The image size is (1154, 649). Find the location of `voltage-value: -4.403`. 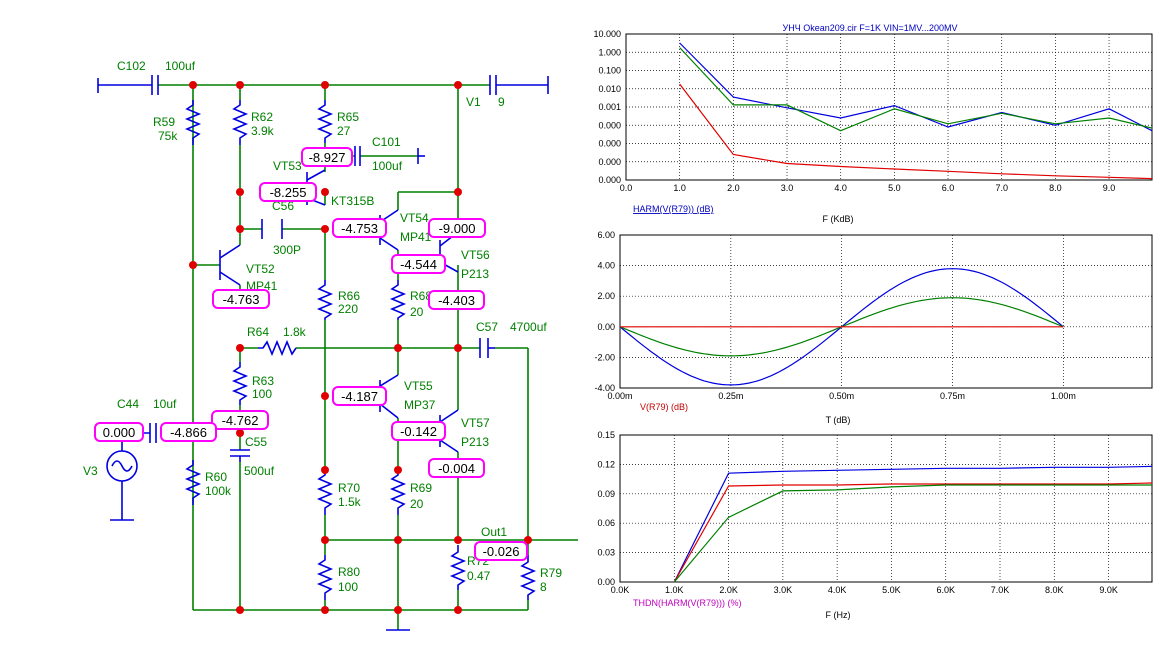

voltage-value: -4.403 is located at coordinates (456, 300).